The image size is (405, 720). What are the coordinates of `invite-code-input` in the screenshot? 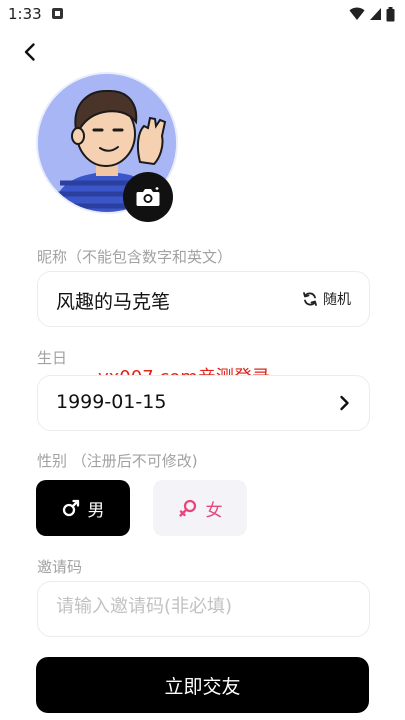 It's located at (201, 606).